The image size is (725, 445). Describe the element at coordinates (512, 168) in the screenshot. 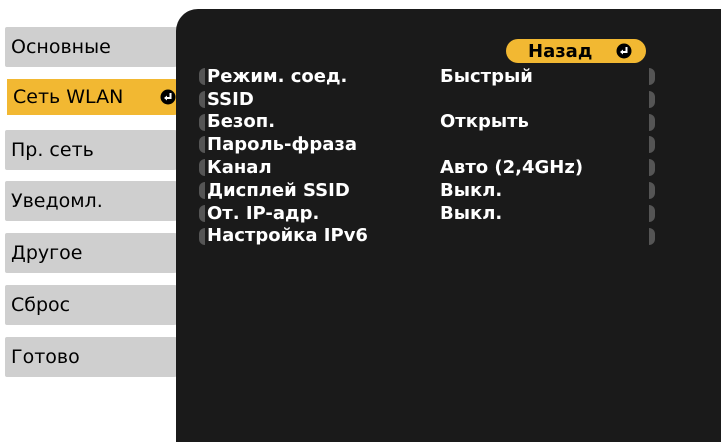

I see `setting-value: Авто (2,4GHz)` at that location.